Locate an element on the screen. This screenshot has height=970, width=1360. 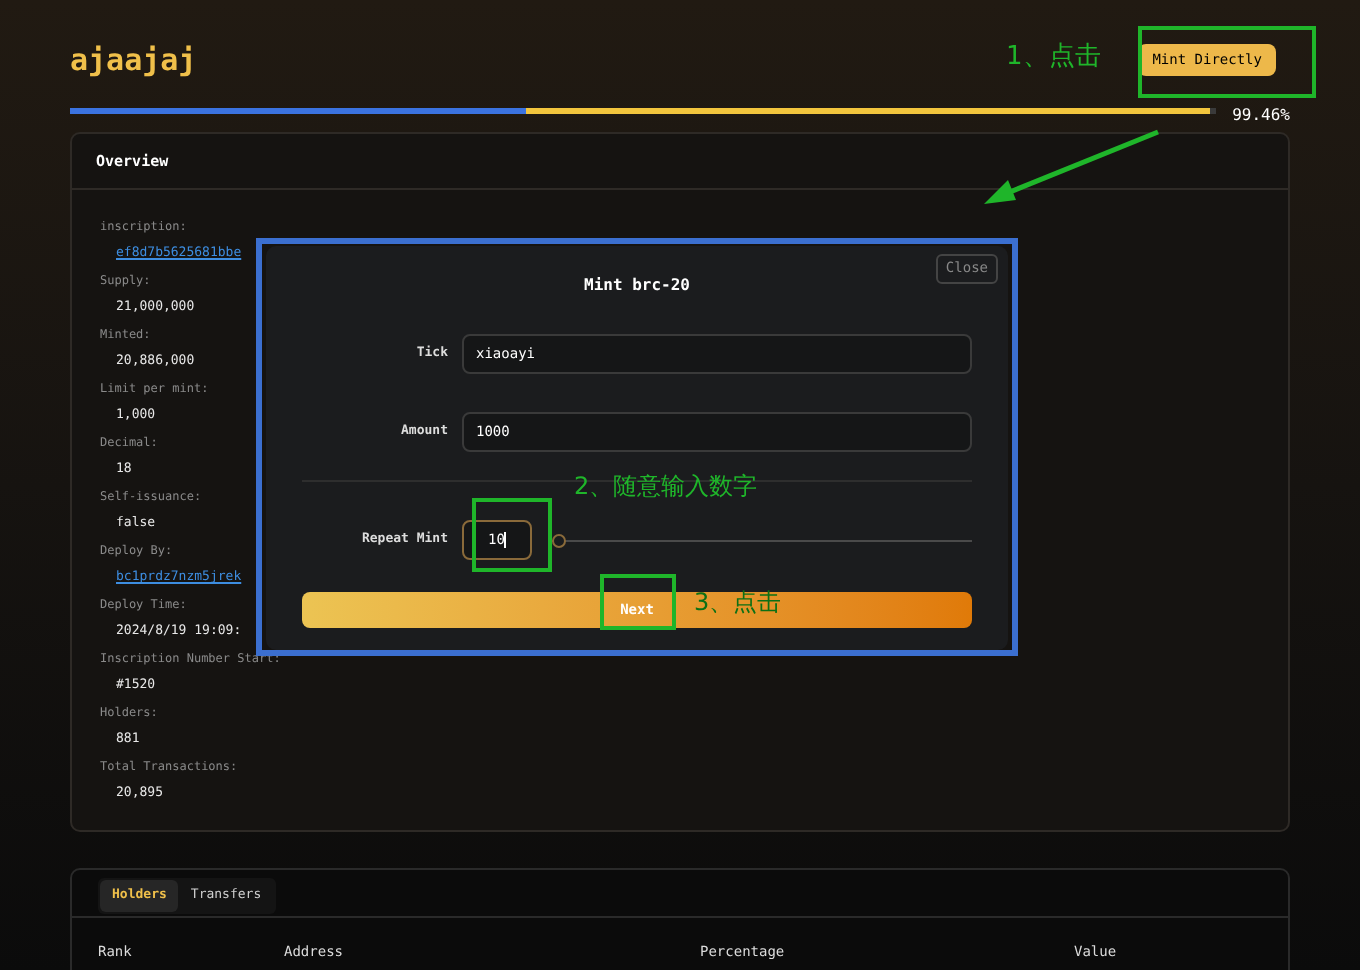
annotation-text: 1、点击 is located at coordinates (1053, 58).